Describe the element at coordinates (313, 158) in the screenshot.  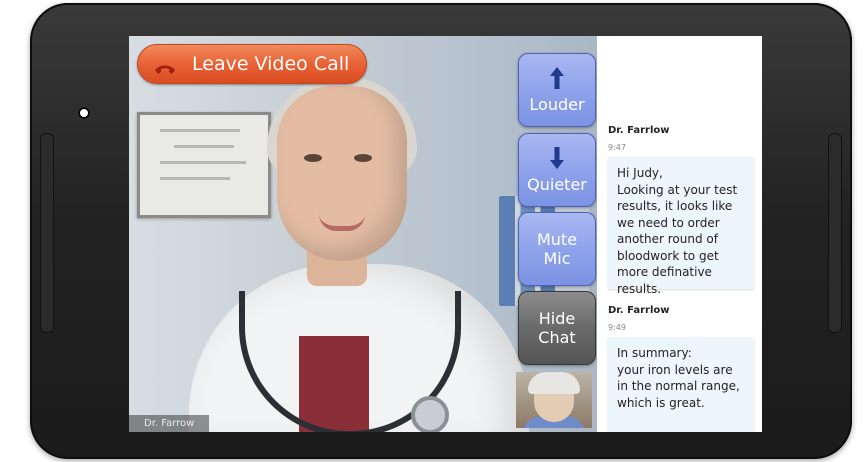
I see `left-eye` at that location.